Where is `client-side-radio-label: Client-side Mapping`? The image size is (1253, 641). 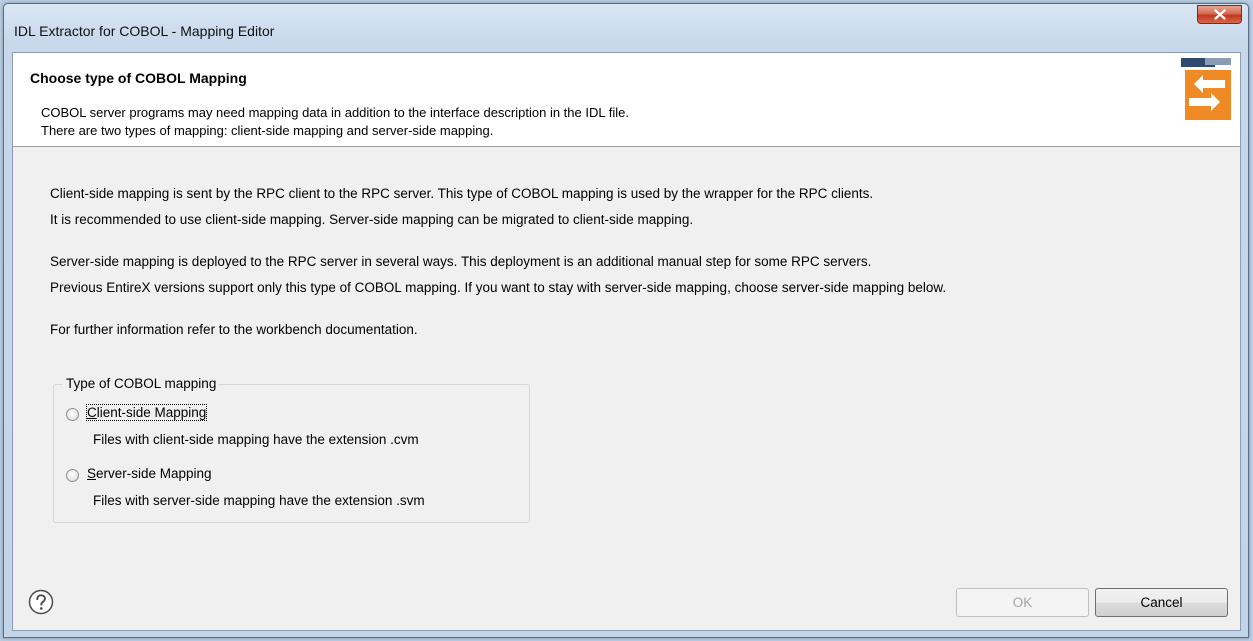 client-side-radio-label: Client-side Mapping is located at coordinates (146, 412).